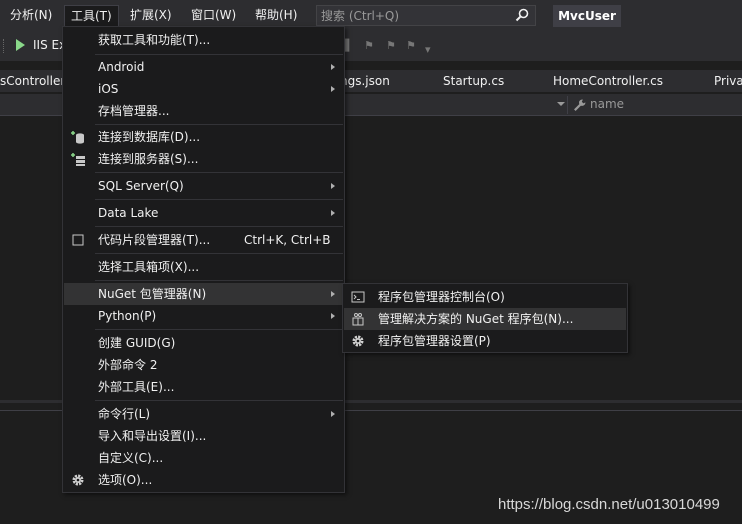 This screenshot has height=524, width=742. What do you see at coordinates (128, 213) in the screenshot?
I see `menu-item-label: Data Lake` at bounding box center [128, 213].